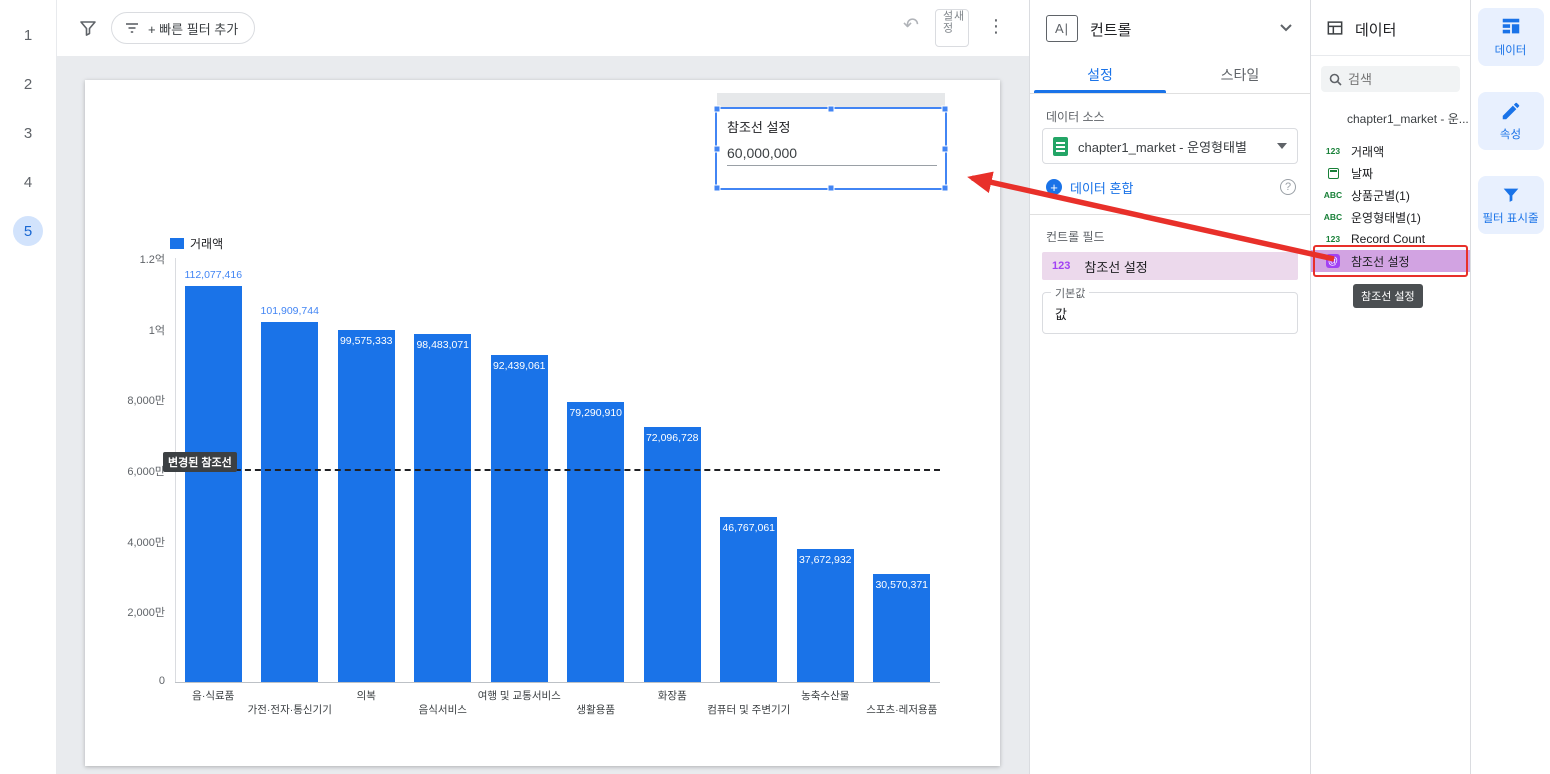  What do you see at coordinates (366, 696) in the screenshot?
I see `x-axis-category-label: 의복` at bounding box center [366, 696].